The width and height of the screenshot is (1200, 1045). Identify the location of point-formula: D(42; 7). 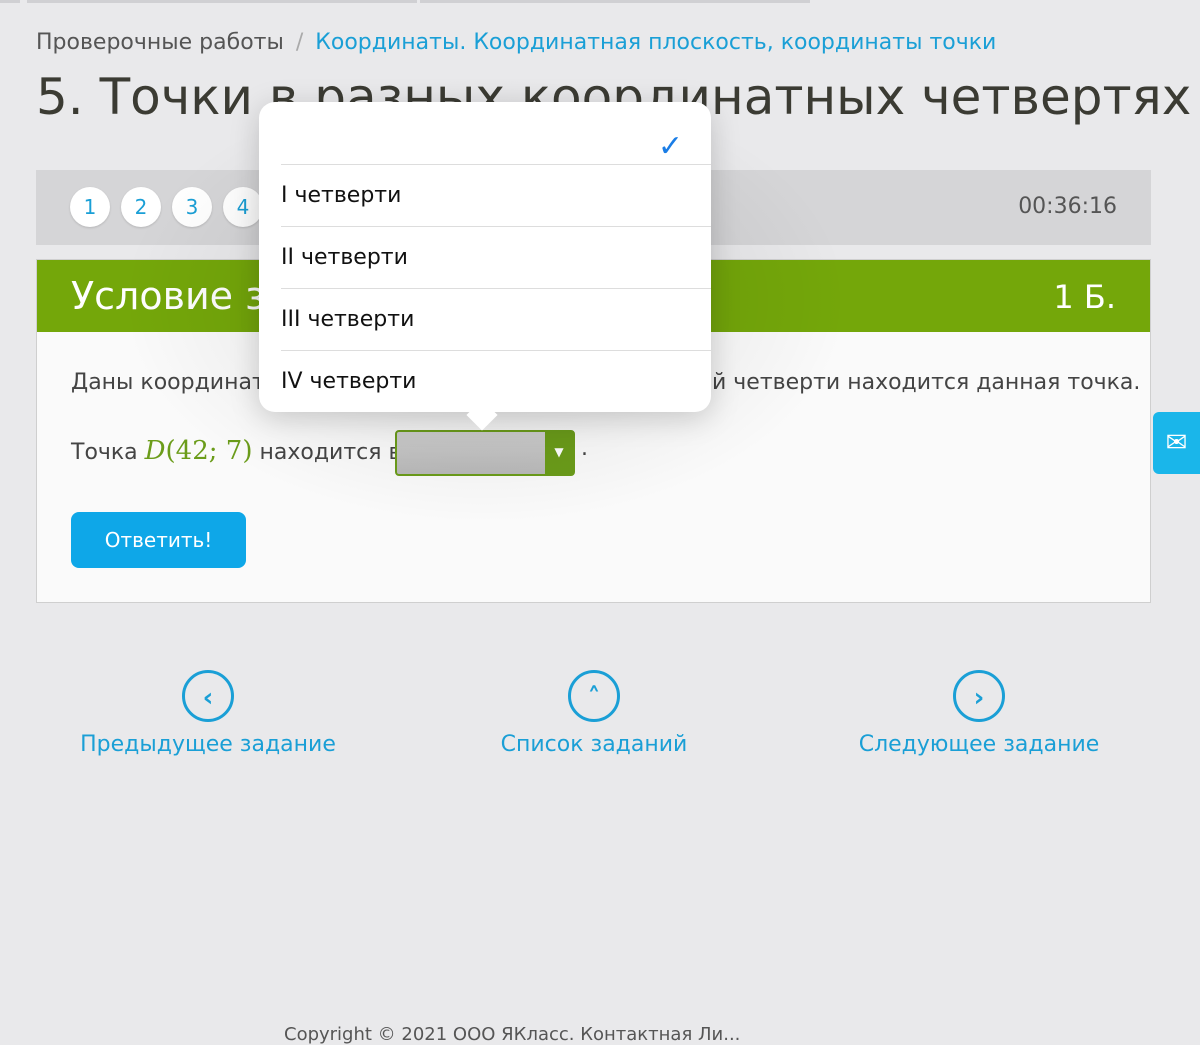
(199, 451).